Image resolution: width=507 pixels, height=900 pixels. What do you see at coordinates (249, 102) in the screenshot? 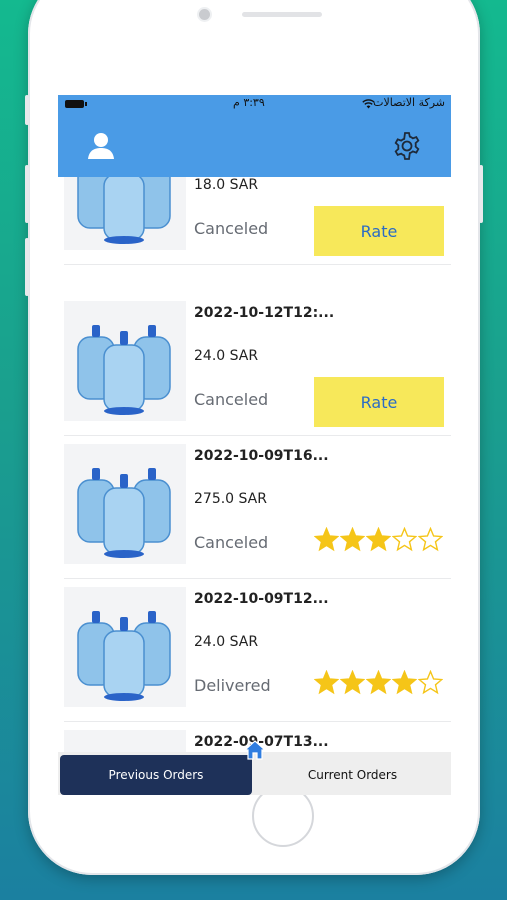
I see `status-time: ٣:٣٩ م` at bounding box center [249, 102].